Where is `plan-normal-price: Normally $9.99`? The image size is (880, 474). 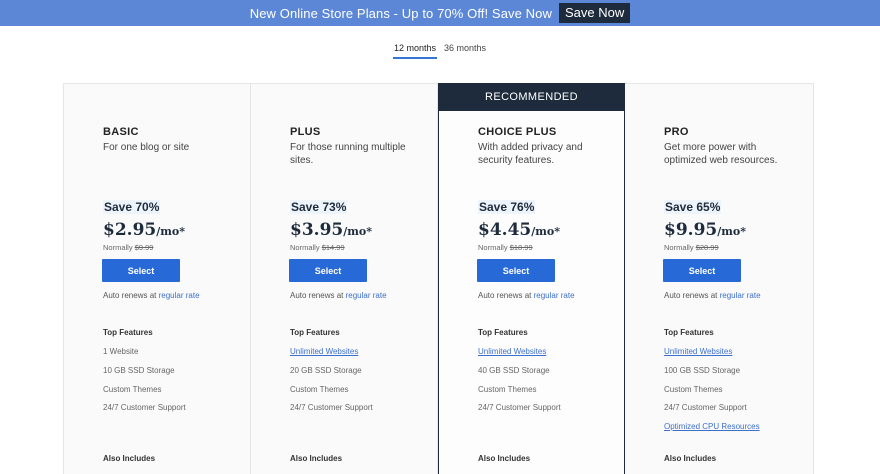
plan-normal-price: Normally $9.99 is located at coordinates (128, 247).